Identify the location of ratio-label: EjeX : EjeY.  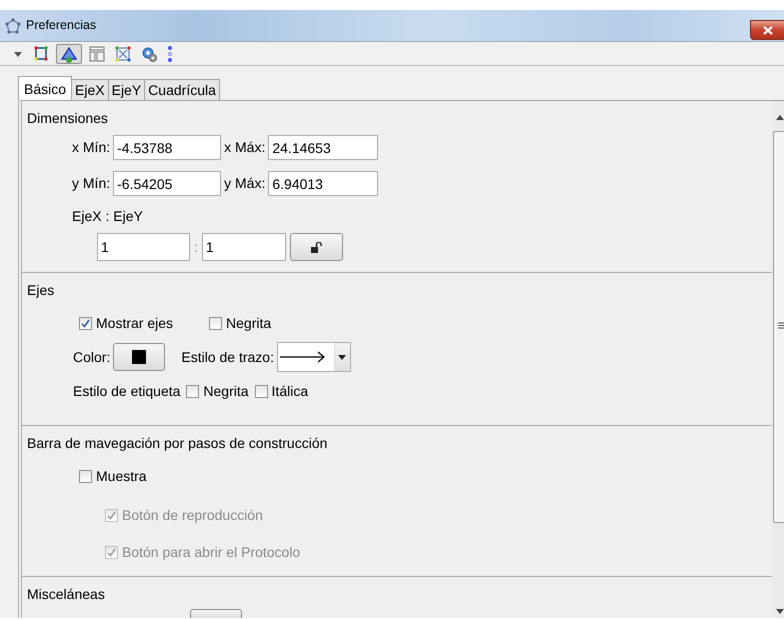
(107, 216).